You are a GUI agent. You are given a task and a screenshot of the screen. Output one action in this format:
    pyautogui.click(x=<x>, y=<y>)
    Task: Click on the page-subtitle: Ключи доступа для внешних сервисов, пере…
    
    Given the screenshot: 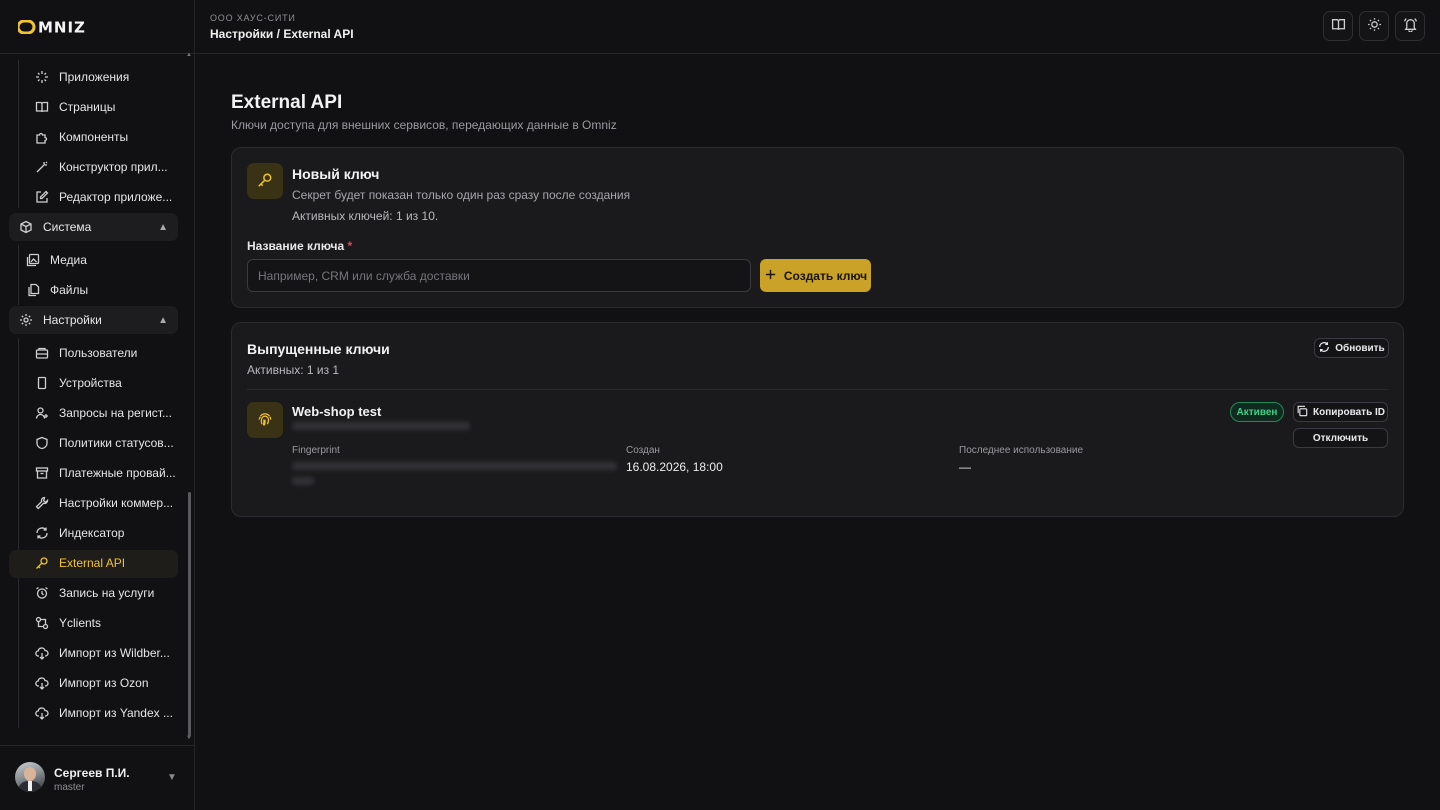 What is the action you would take?
    pyautogui.click(x=424, y=125)
    